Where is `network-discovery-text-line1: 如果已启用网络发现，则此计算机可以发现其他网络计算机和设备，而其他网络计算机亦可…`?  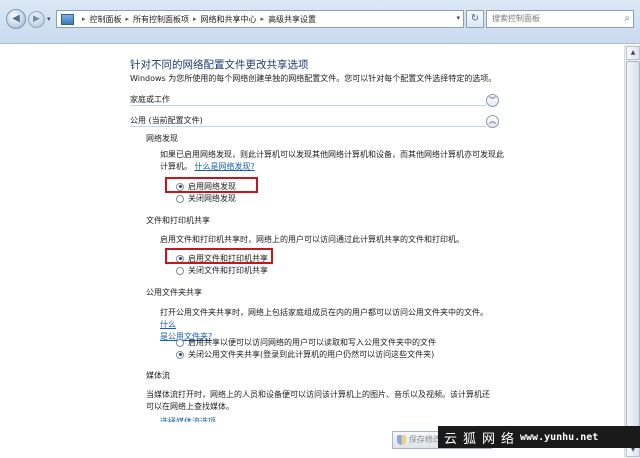
network-discovery-text-line1: 如果已启用网络发现，则此计算机可以发现其他网络计算机和设备，而其他网络计算机亦可… is located at coordinates (332, 154).